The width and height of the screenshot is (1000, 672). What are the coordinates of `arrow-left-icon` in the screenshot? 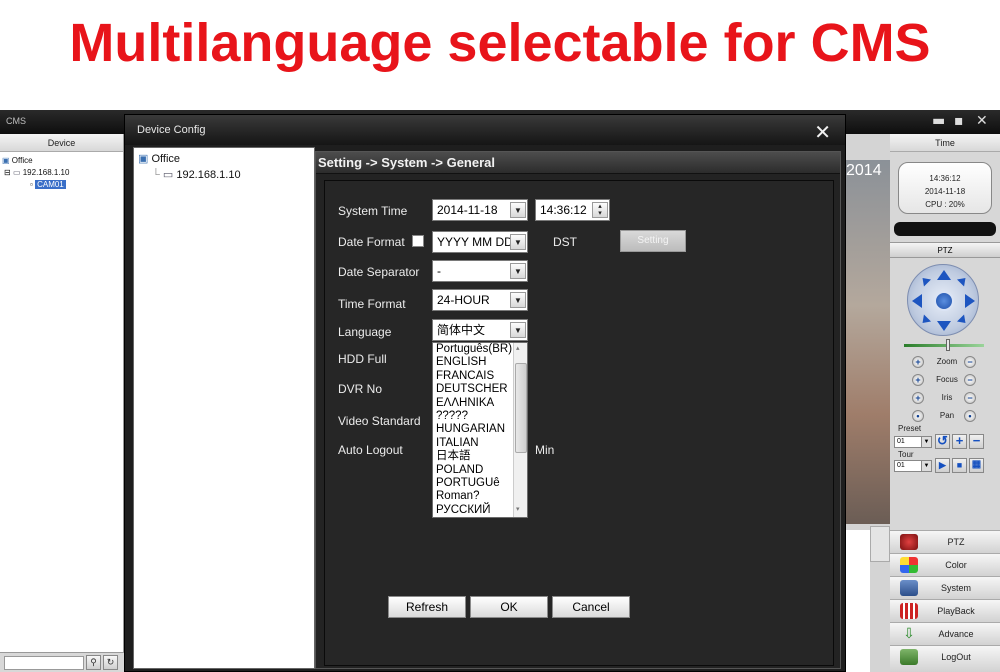 It's located at (917, 301).